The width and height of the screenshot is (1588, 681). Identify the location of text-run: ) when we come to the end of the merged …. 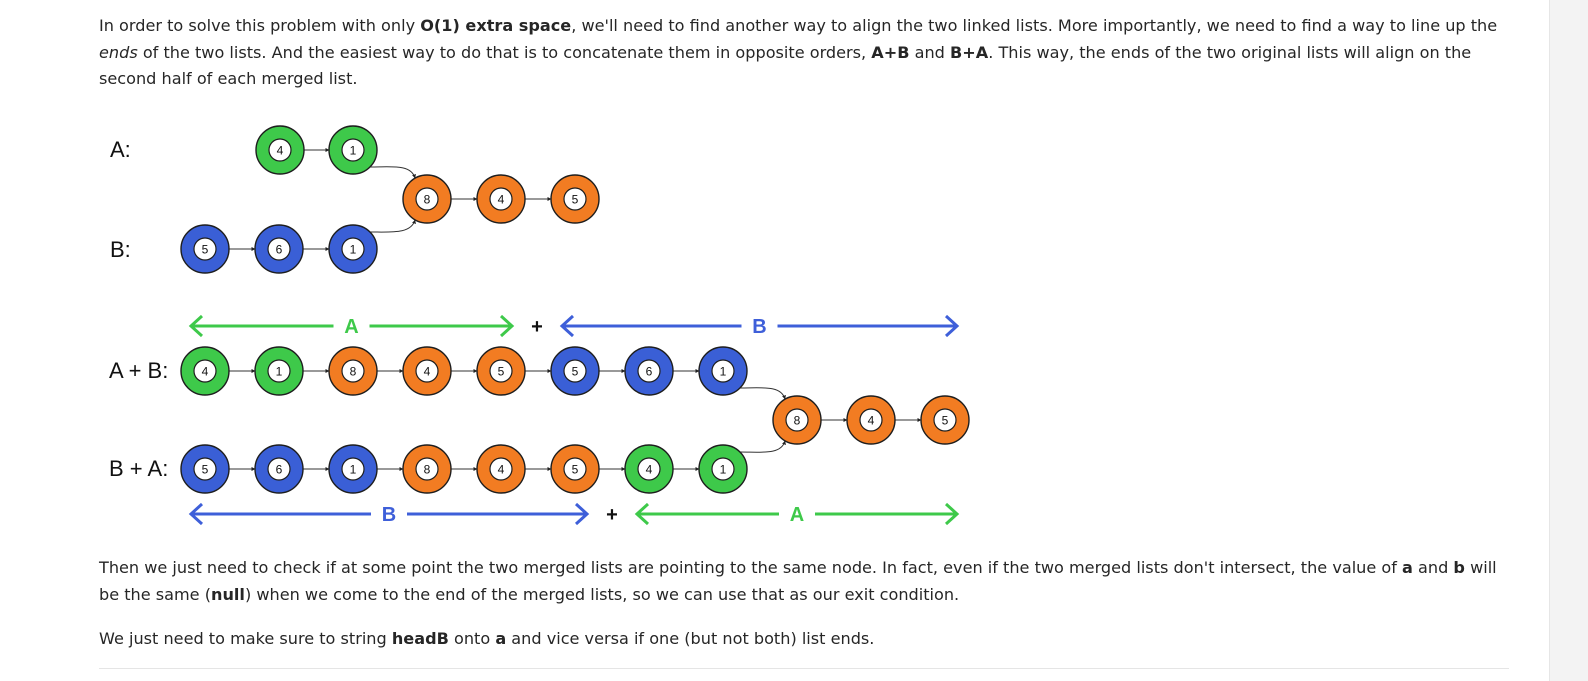
(602, 594).